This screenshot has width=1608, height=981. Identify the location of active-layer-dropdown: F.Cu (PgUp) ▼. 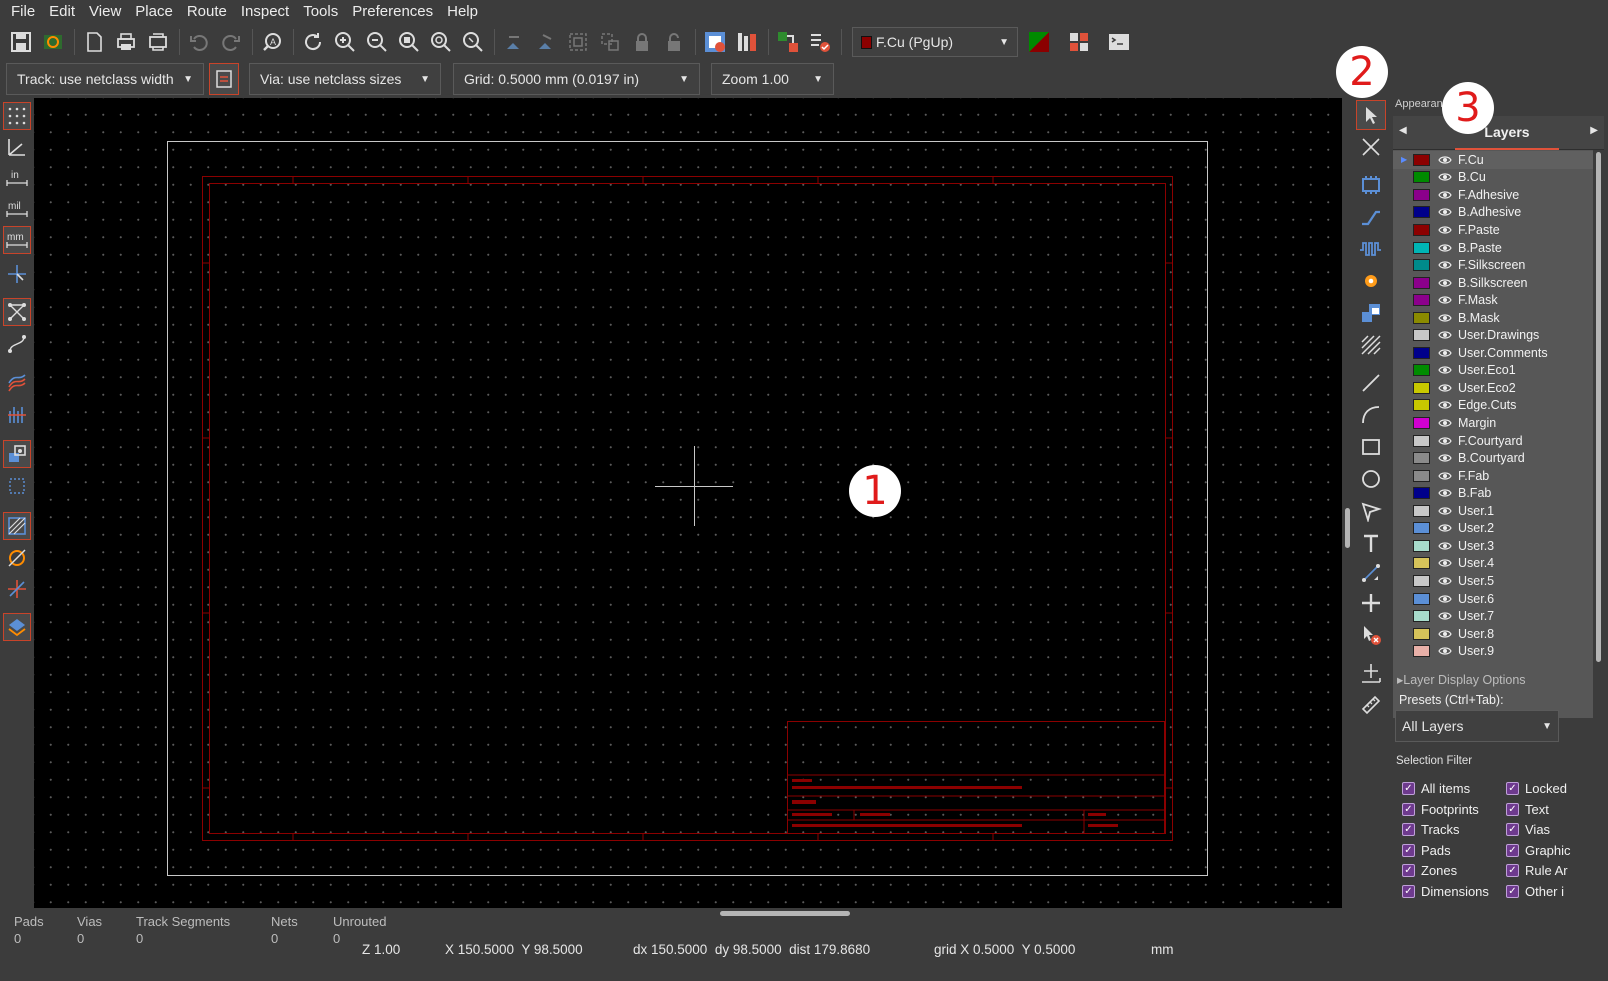
(935, 42).